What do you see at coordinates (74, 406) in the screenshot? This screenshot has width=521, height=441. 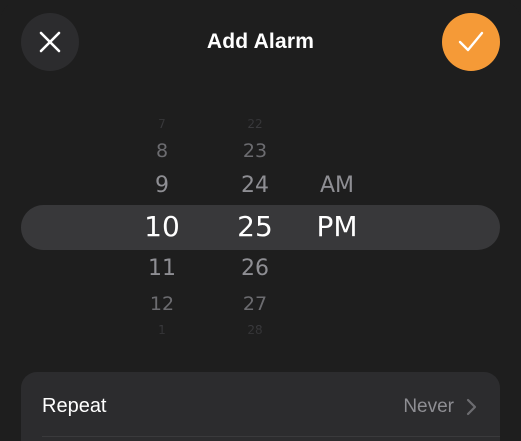 I see `repeat-label: Repeat` at bounding box center [74, 406].